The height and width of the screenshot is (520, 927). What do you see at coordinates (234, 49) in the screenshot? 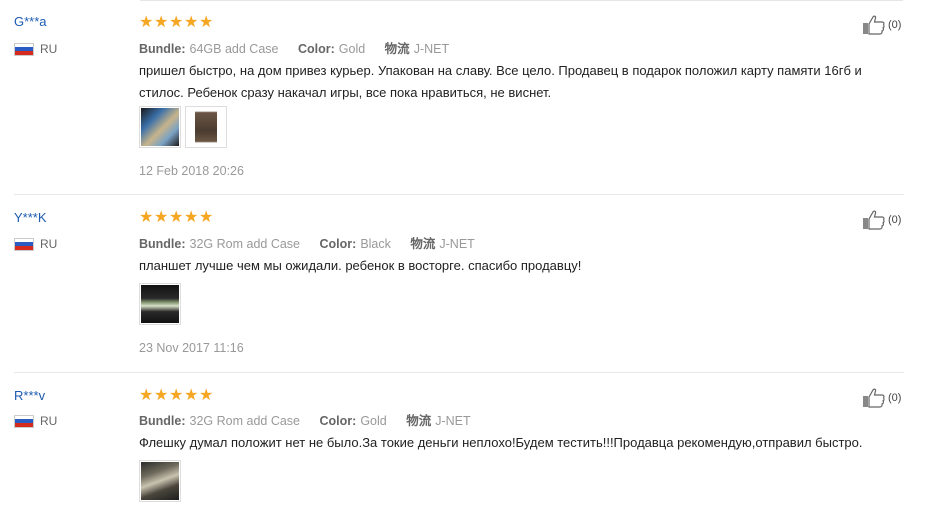
I see `bundle-value: 64GB add Case` at bounding box center [234, 49].